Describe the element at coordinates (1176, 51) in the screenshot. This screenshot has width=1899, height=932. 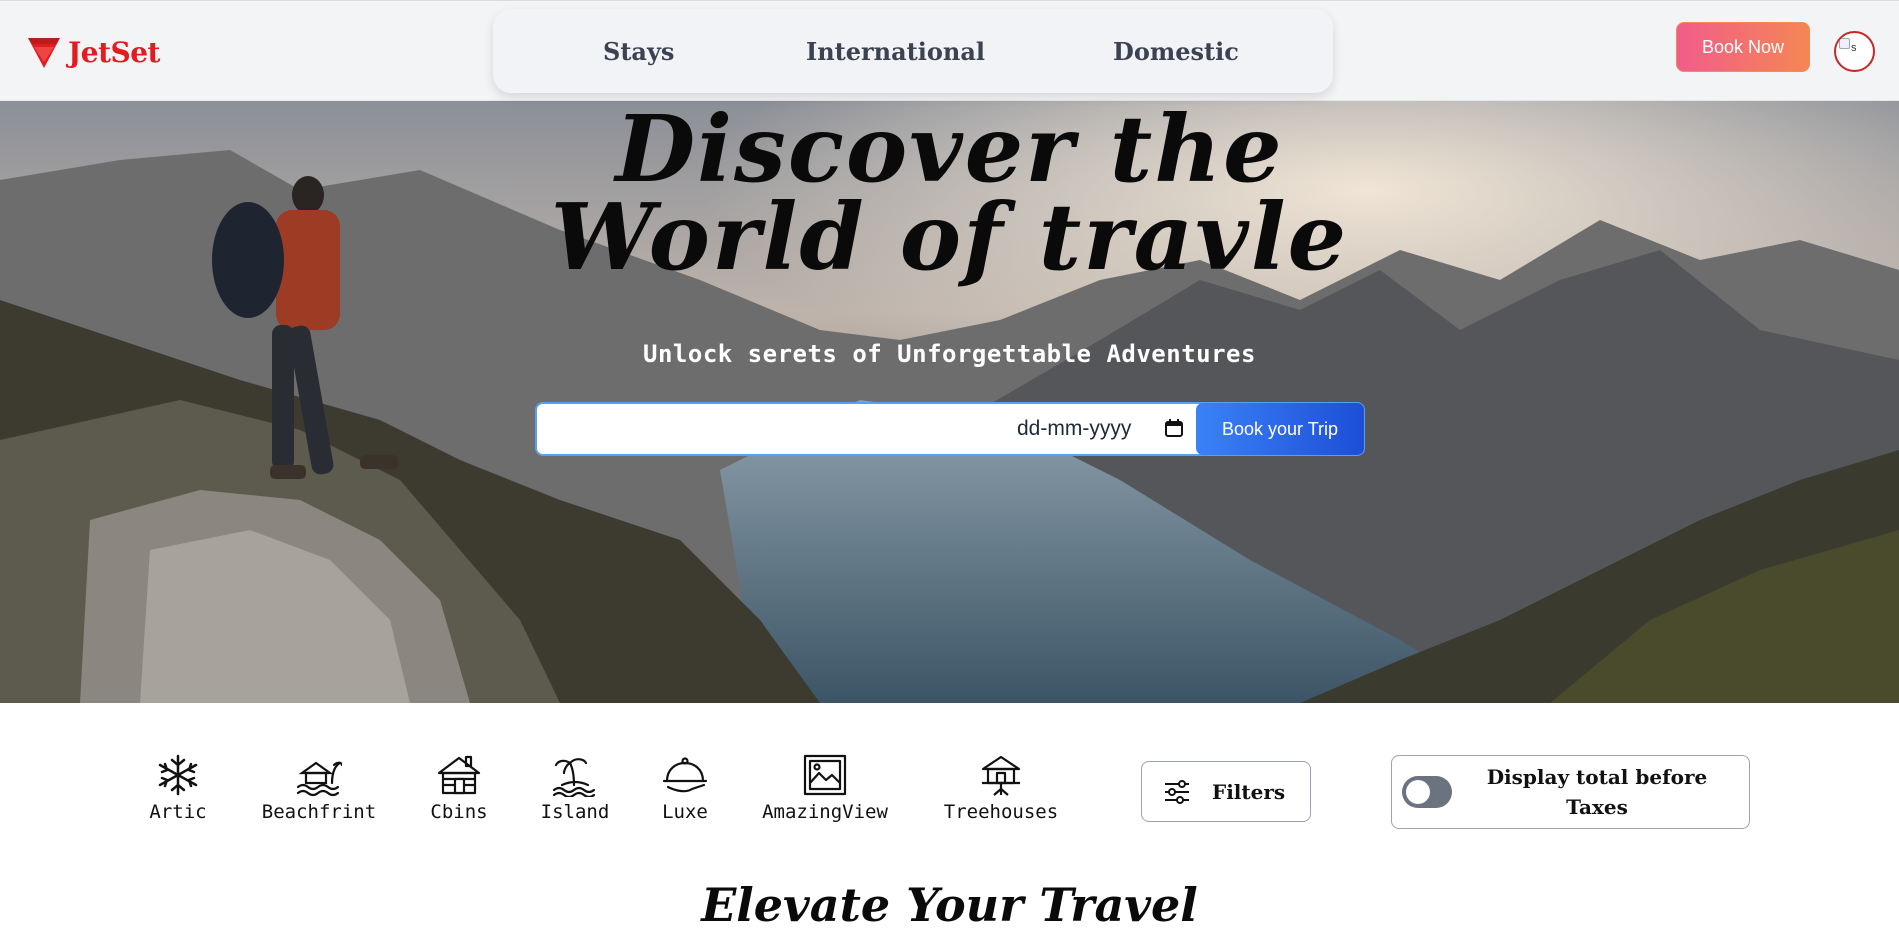
I see `nav-domestic: Domestic` at that location.